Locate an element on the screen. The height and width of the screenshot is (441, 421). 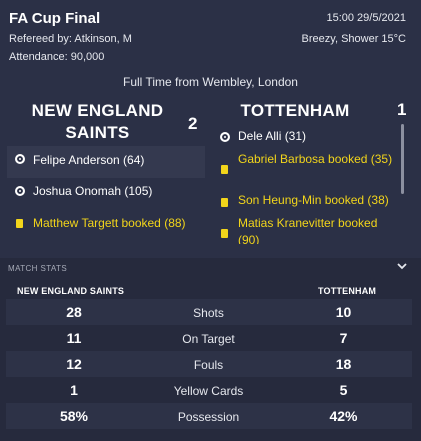
stat-label: On Target is located at coordinates (208, 339).